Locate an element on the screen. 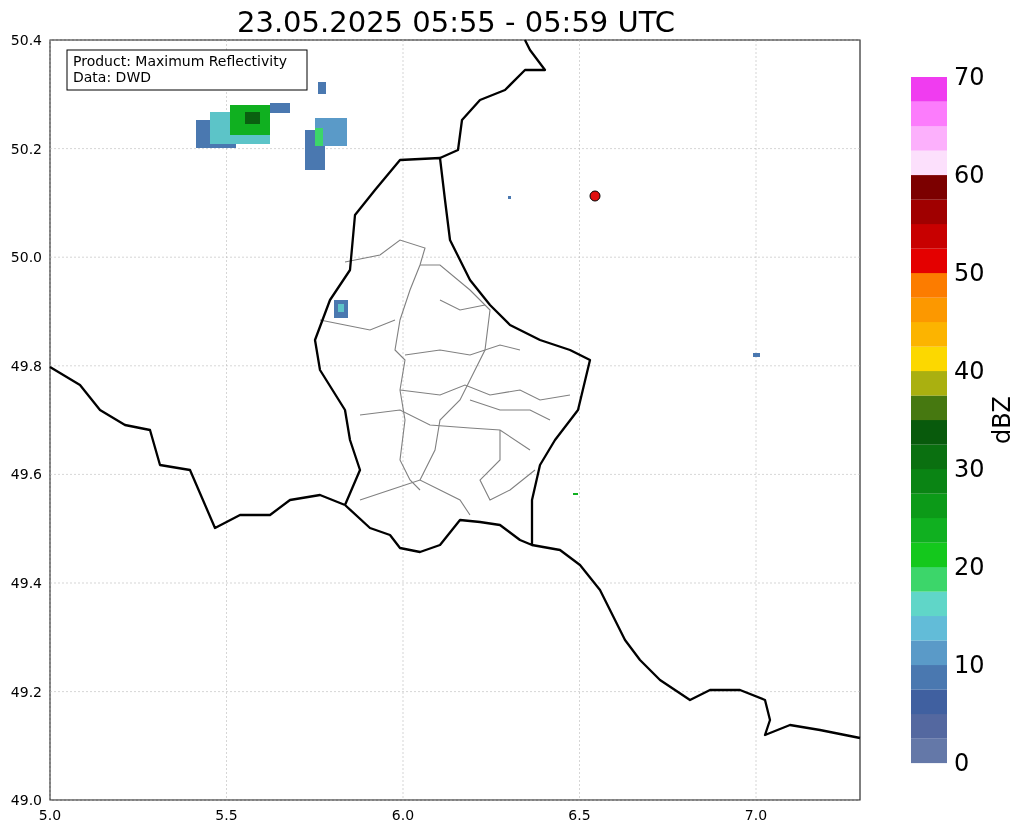 The width and height of the screenshot is (1023, 834). x-tick-label: 6.5 is located at coordinates (579, 815).